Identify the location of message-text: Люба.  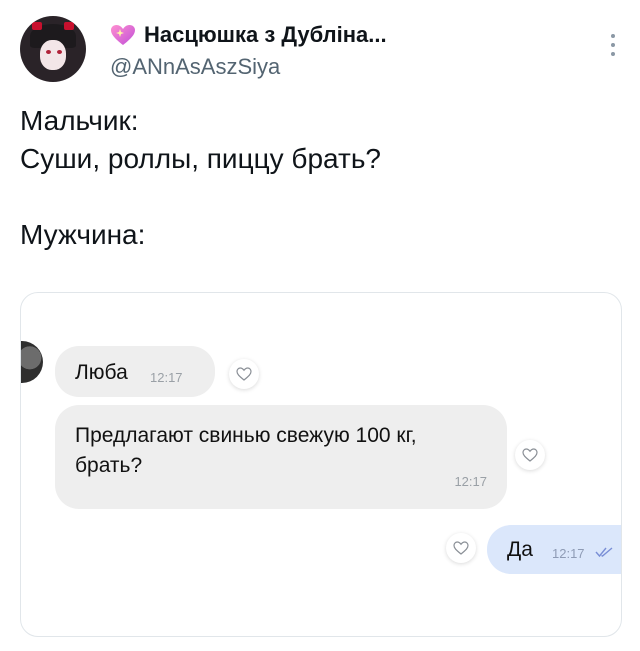
(101, 372).